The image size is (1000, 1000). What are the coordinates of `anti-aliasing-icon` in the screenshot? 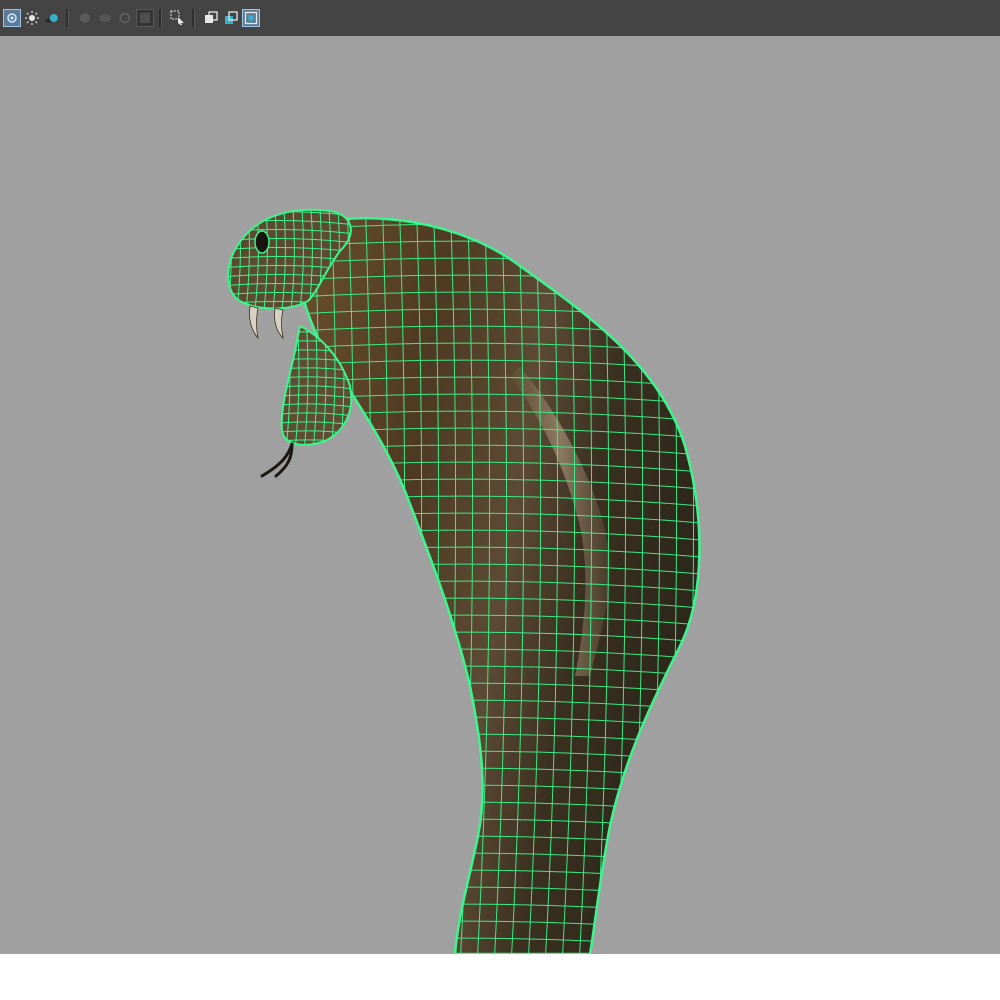 It's located at (125, 18).